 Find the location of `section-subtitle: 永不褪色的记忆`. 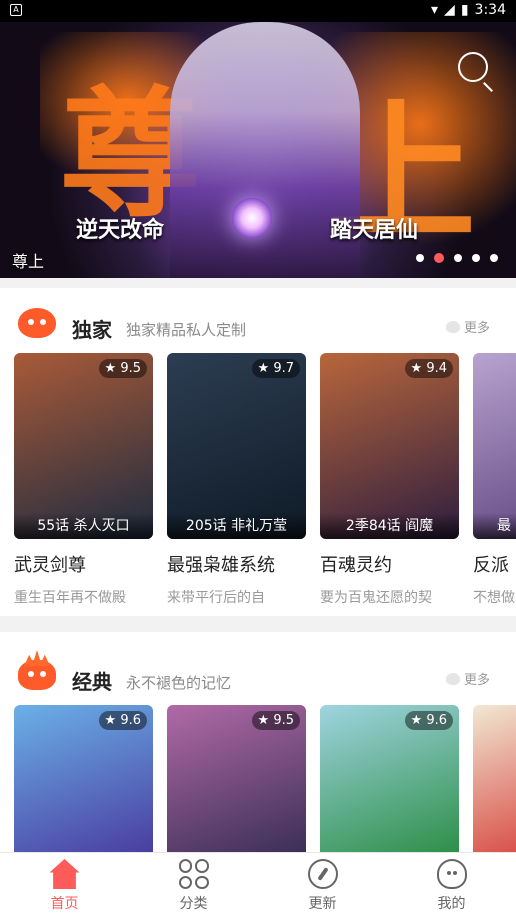

section-subtitle: 永不褪色的记忆 is located at coordinates (179, 683).